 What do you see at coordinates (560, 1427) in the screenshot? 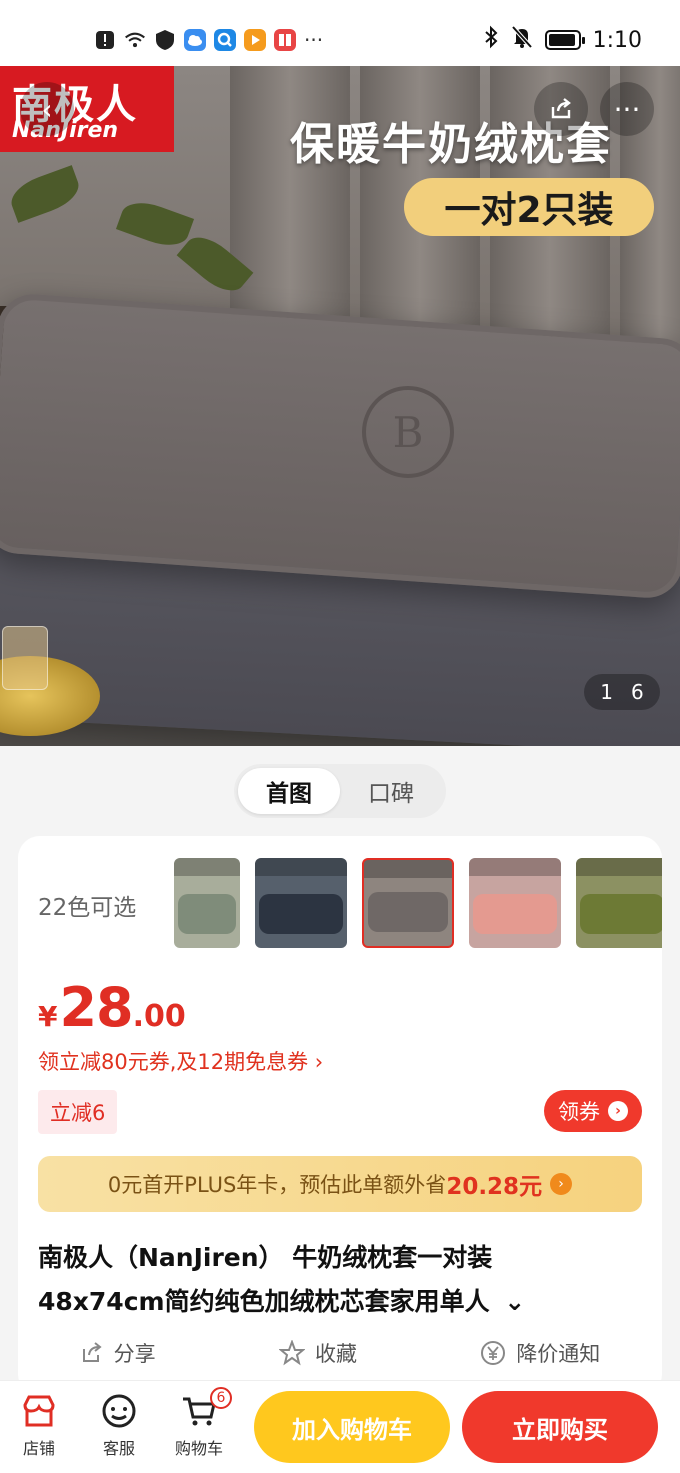
I see `buy-now-button: 立即购买` at bounding box center [560, 1427].